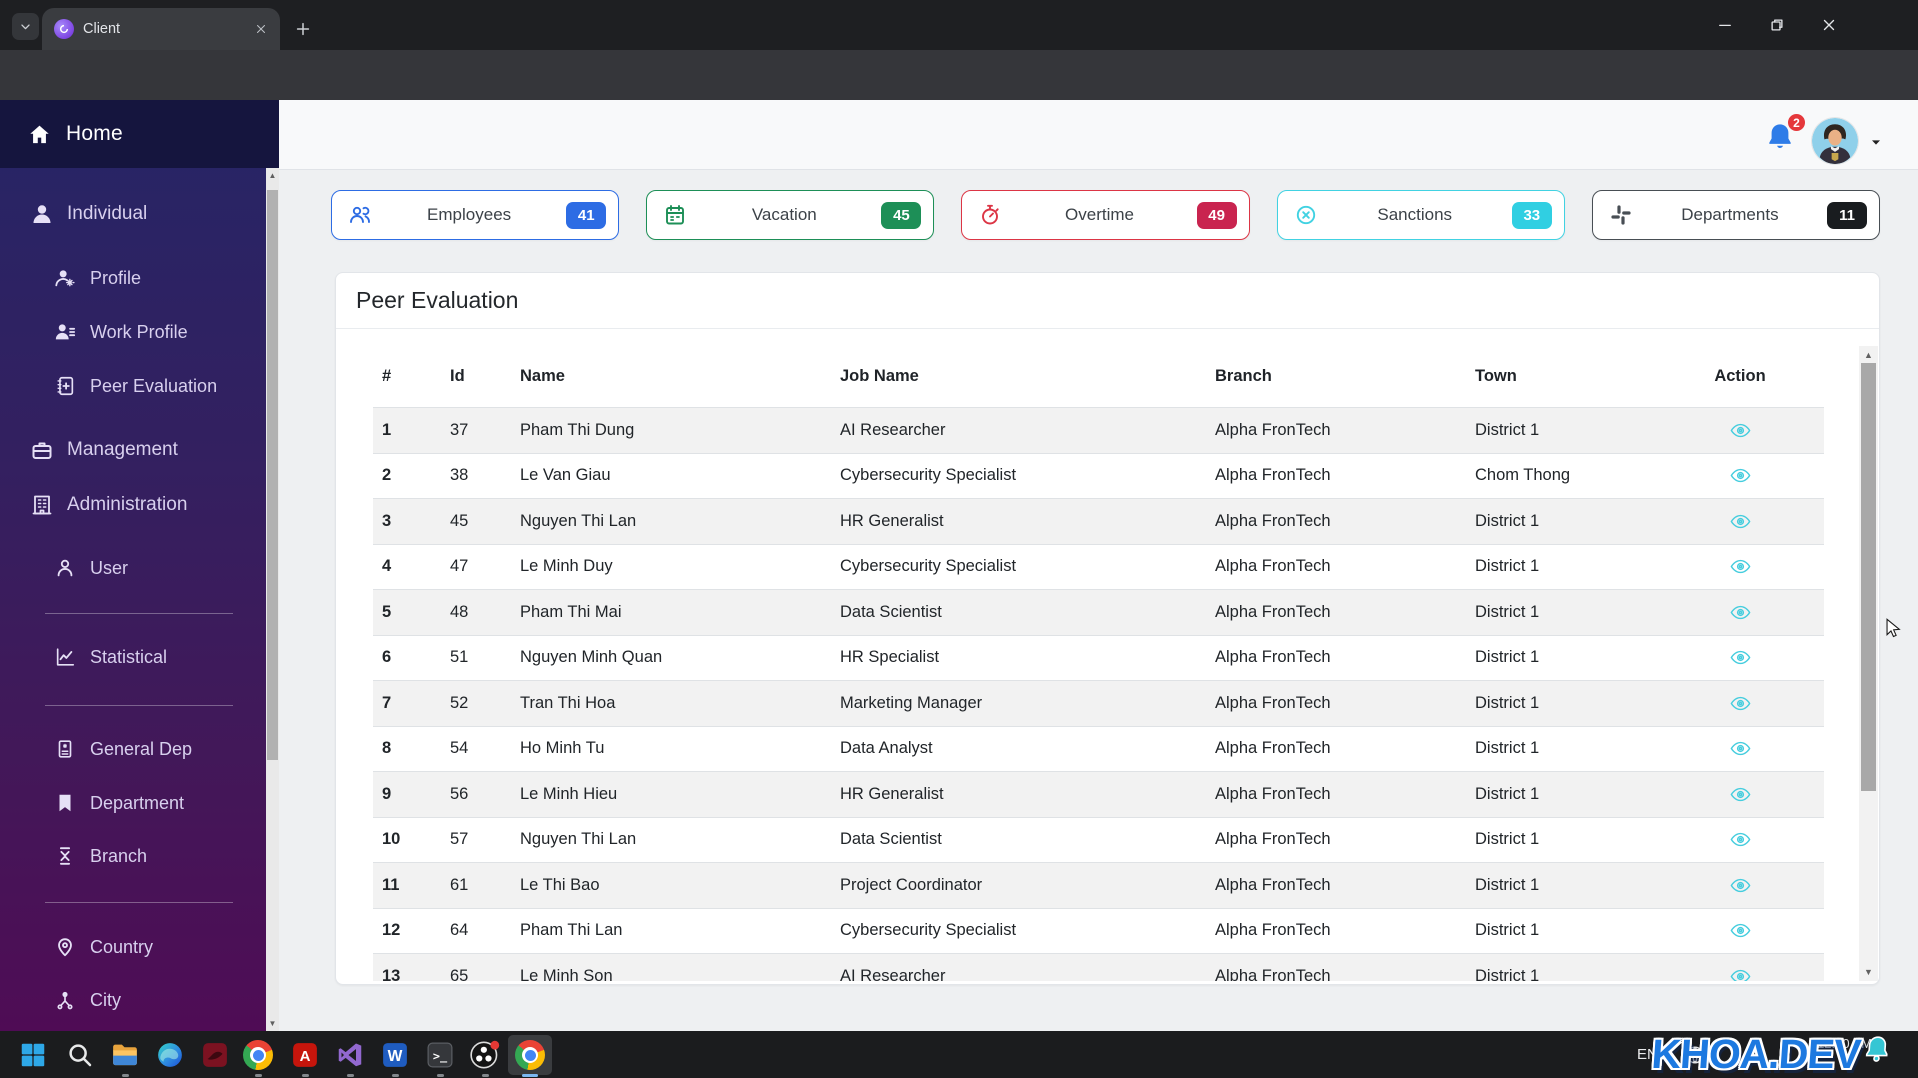 The height and width of the screenshot is (1078, 1918). Describe the element at coordinates (440, 1055) in the screenshot. I see `taskbar-app-terminal: >_` at that location.